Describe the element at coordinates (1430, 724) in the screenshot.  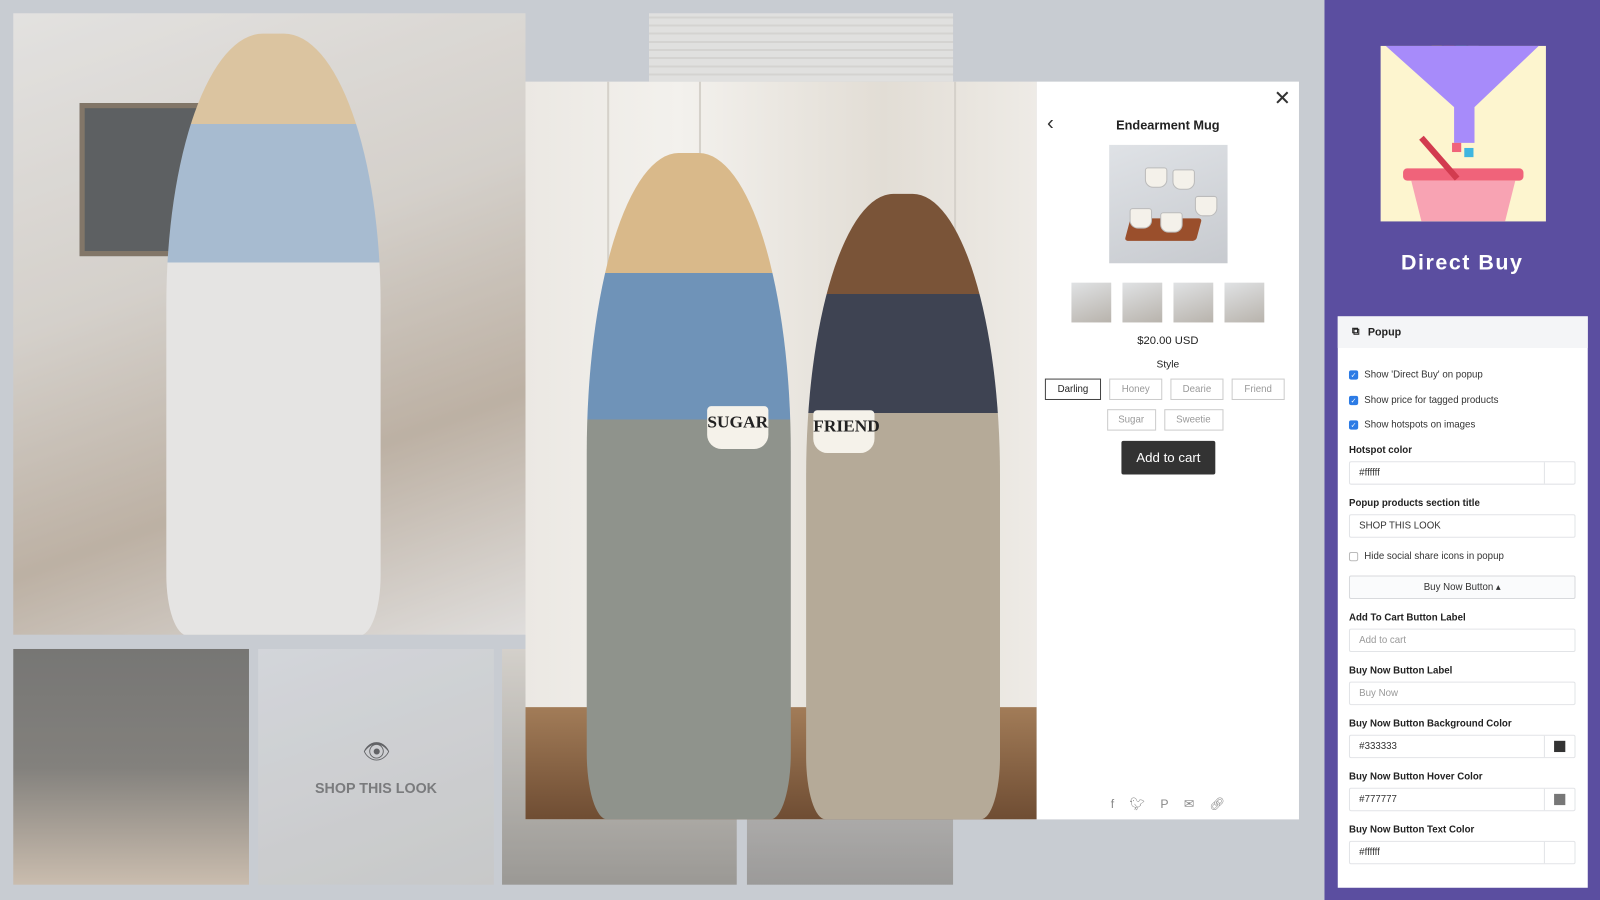
I see `bg-color-label: Buy Now Button Background Color` at that location.